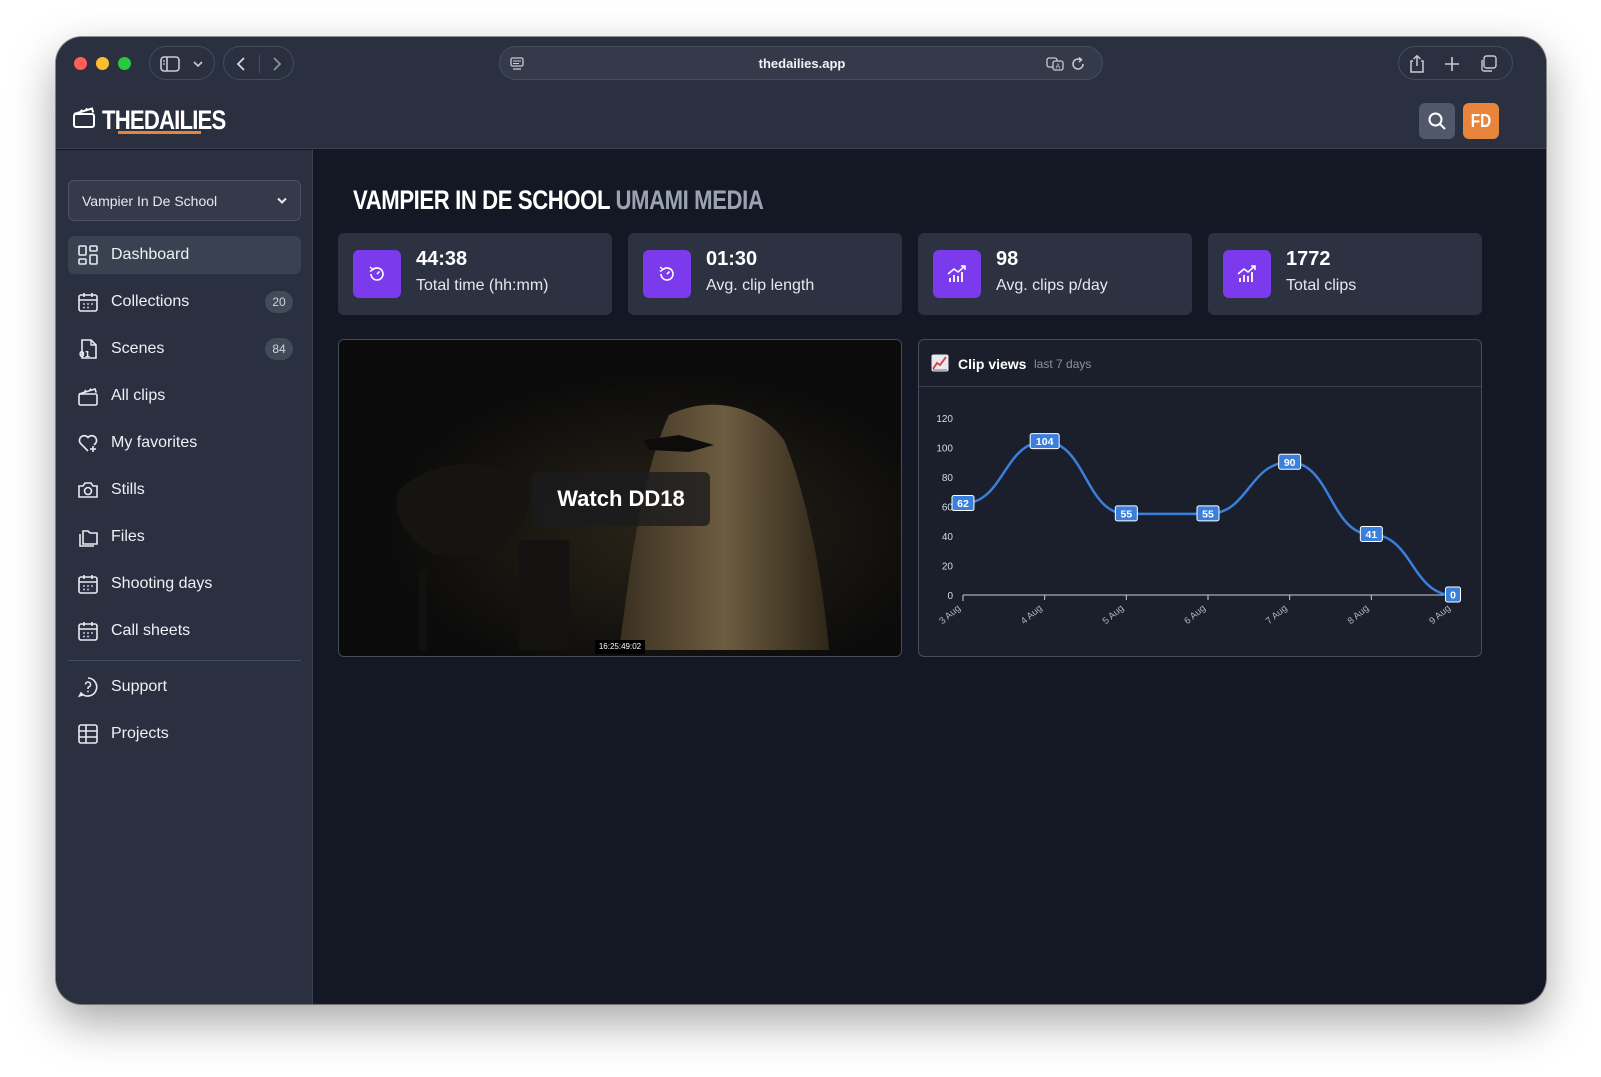 Image resolution: width=1601 pixels, height=1077 pixels. I want to click on sidebar-item-my-favorites: My favorites, so click(184, 443).